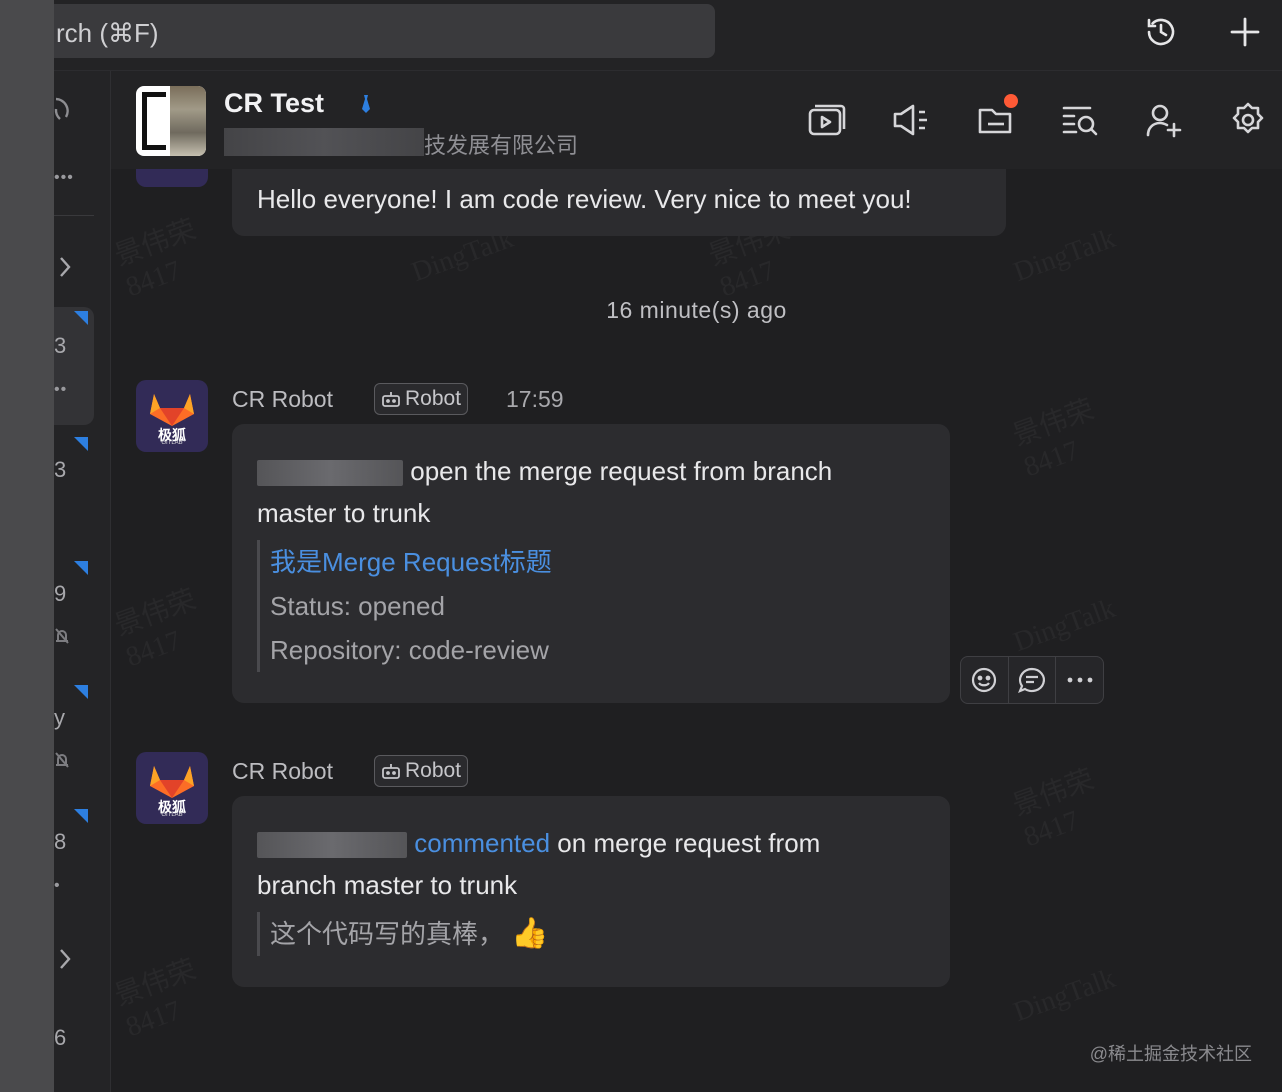  I want to click on settings-icon, so click(1248, 120).